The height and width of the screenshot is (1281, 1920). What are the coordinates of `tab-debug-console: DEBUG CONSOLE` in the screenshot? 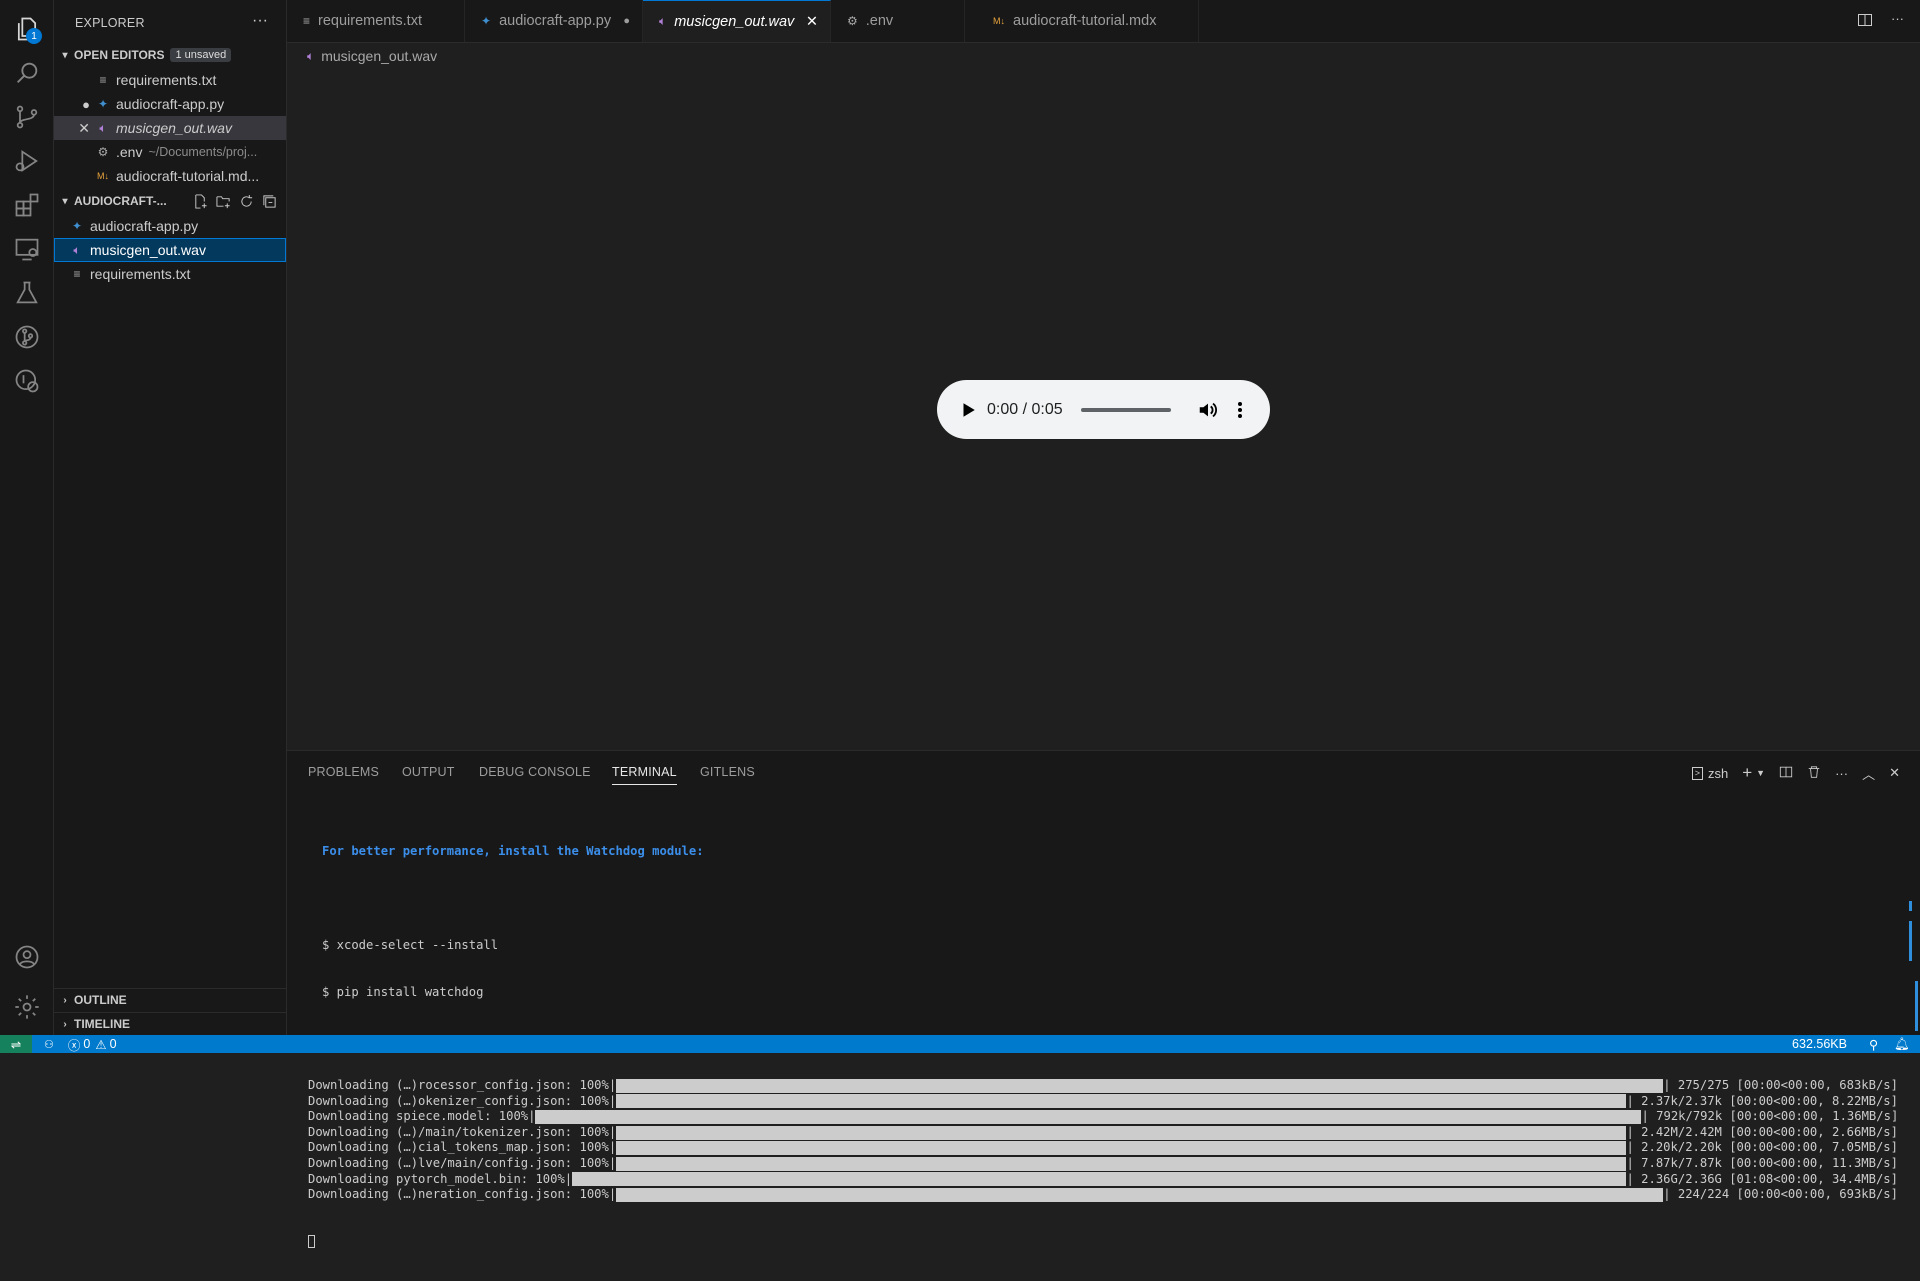 It's located at (535, 772).